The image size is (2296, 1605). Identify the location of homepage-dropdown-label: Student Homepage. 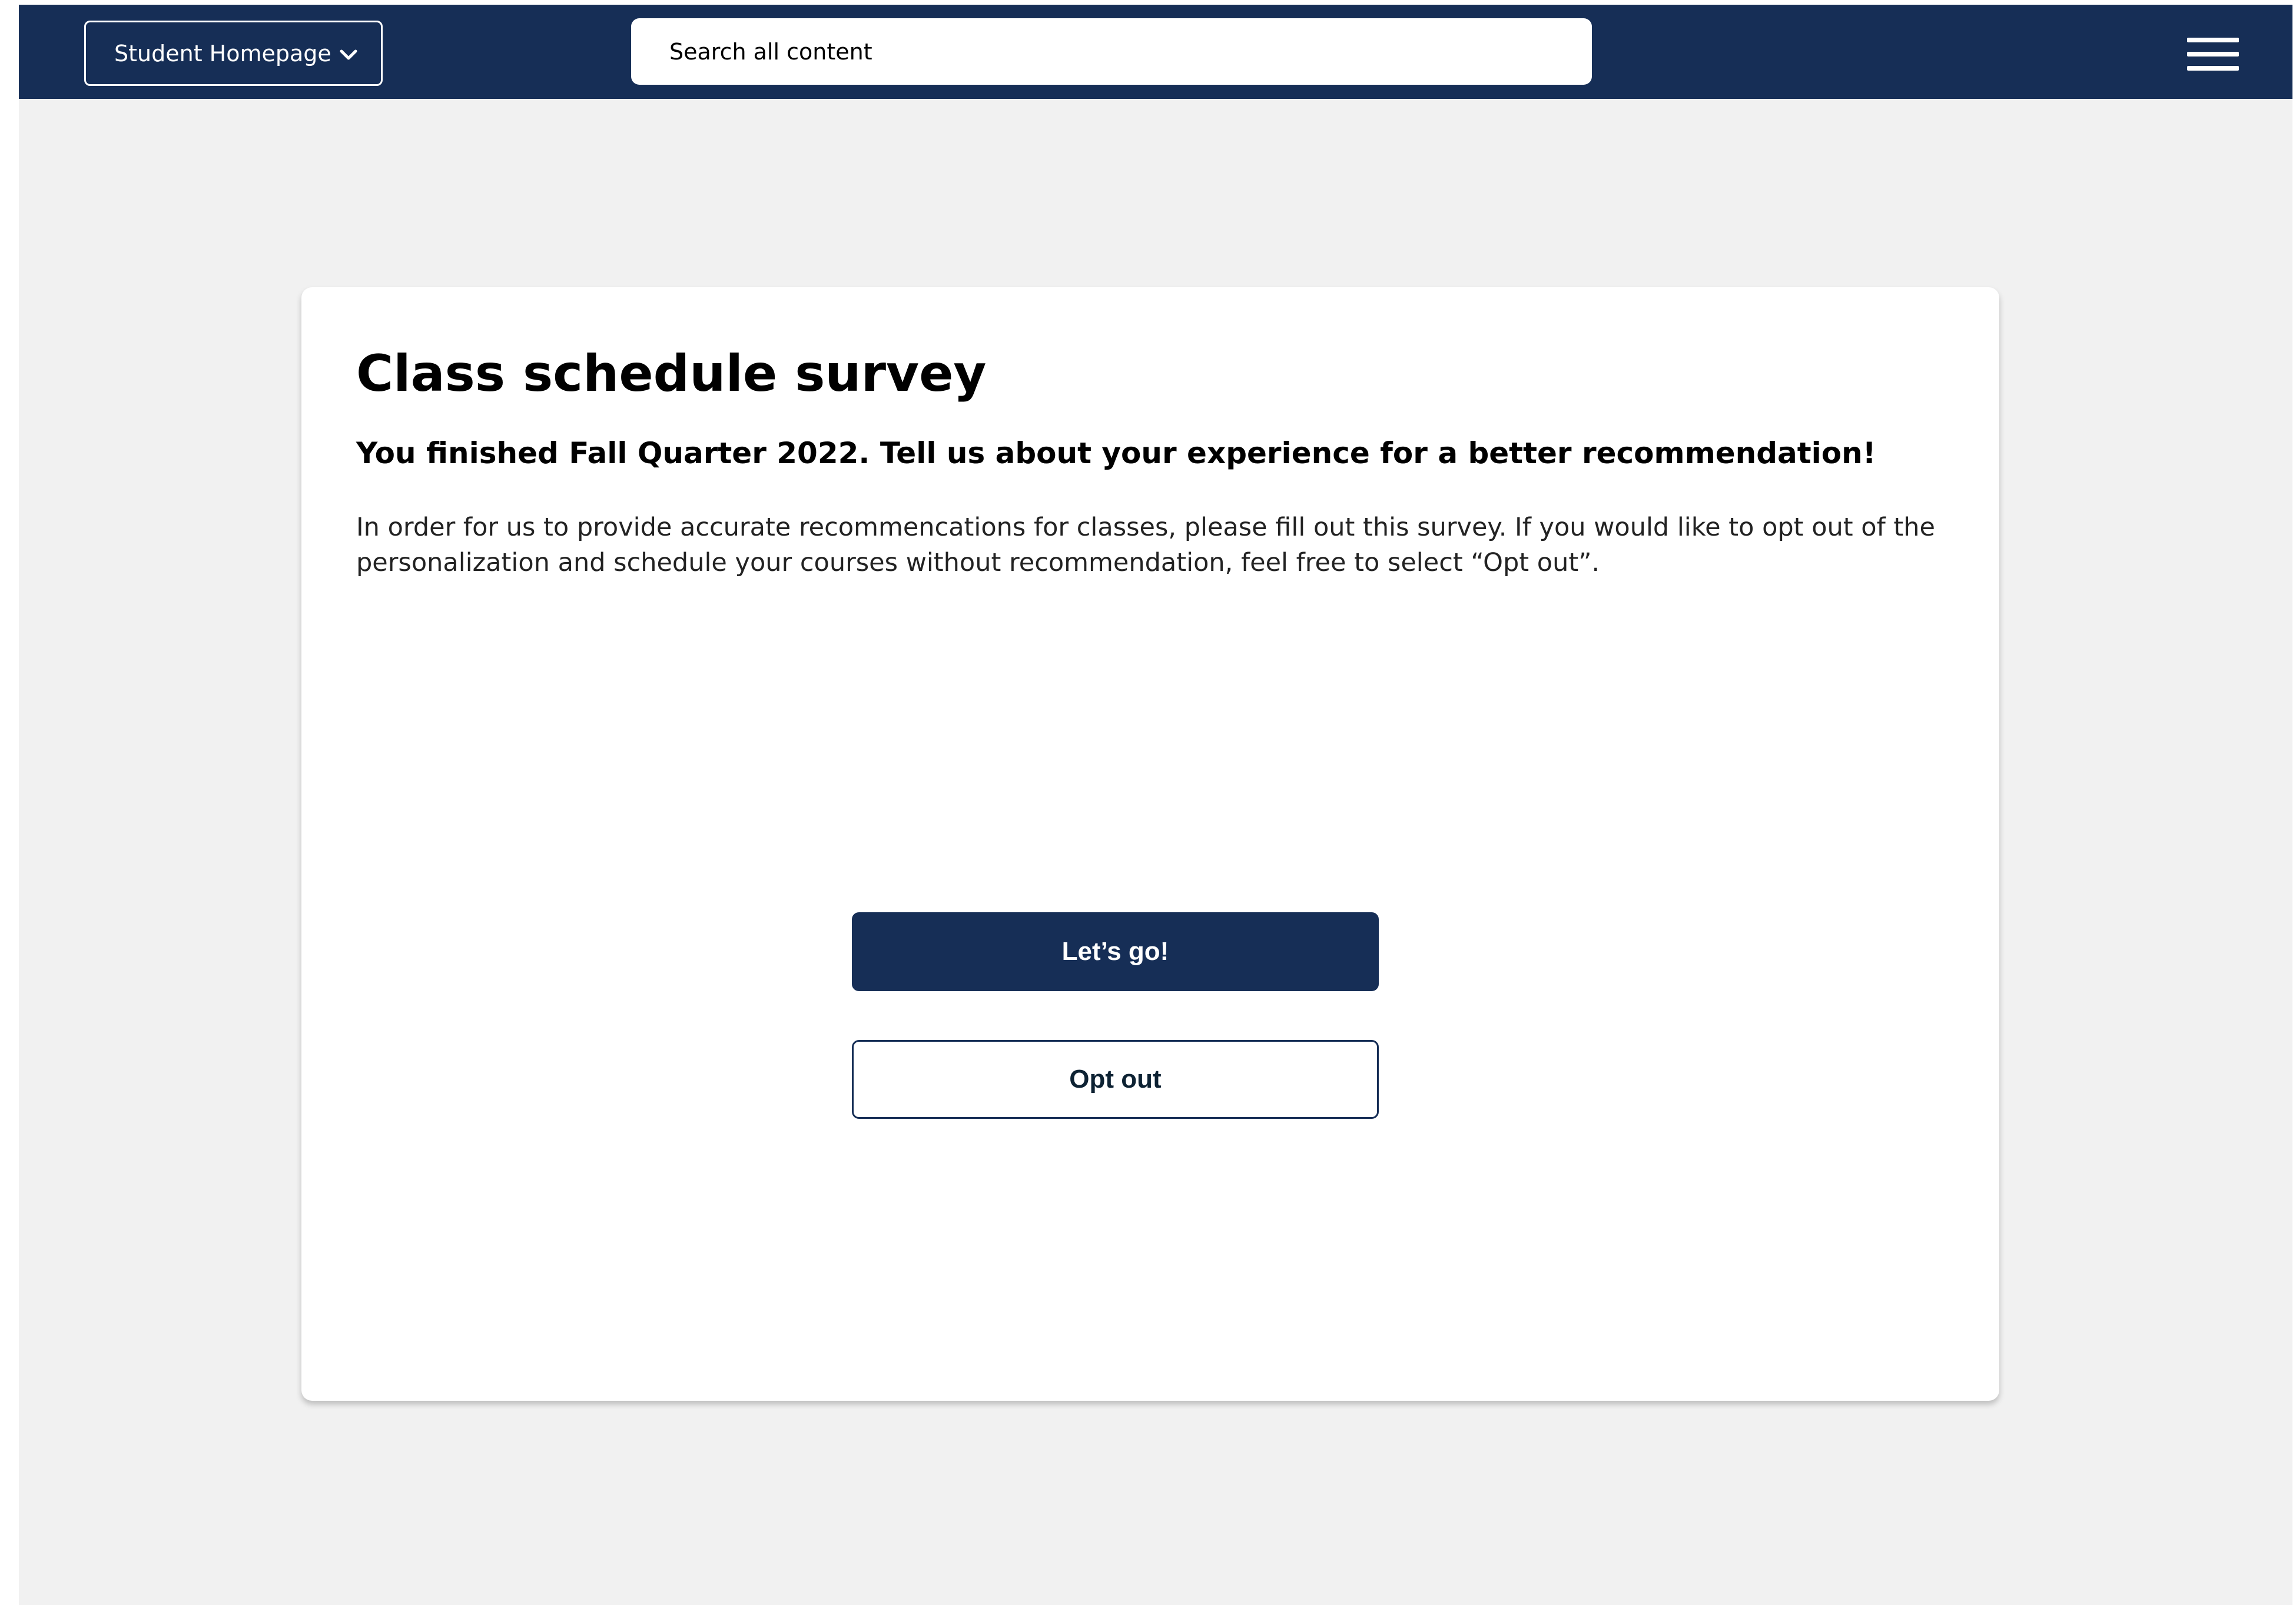
(222, 53).